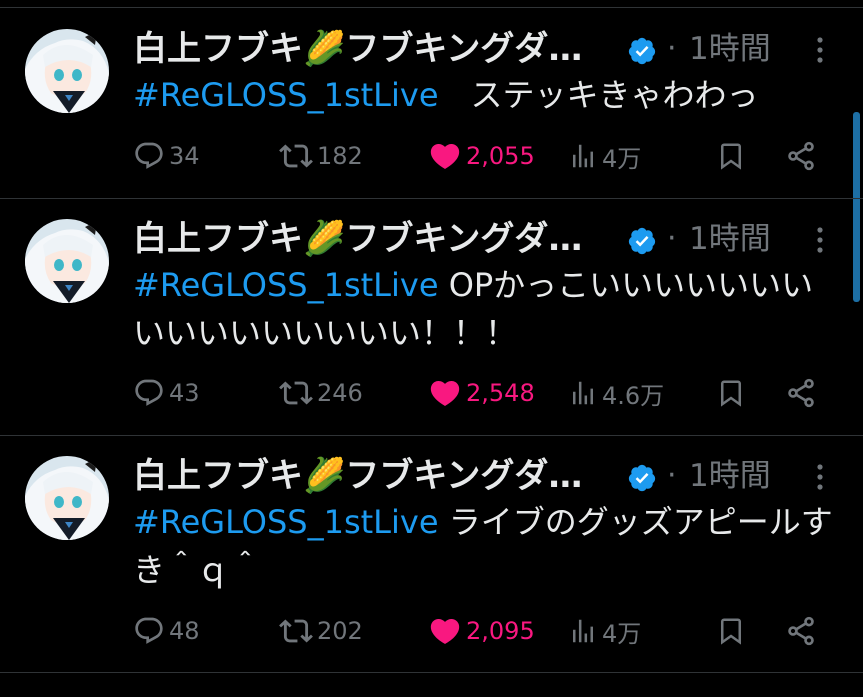 The image size is (863, 697). Describe the element at coordinates (166, 631) in the screenshot. I see `reply-button: 48` at that location.